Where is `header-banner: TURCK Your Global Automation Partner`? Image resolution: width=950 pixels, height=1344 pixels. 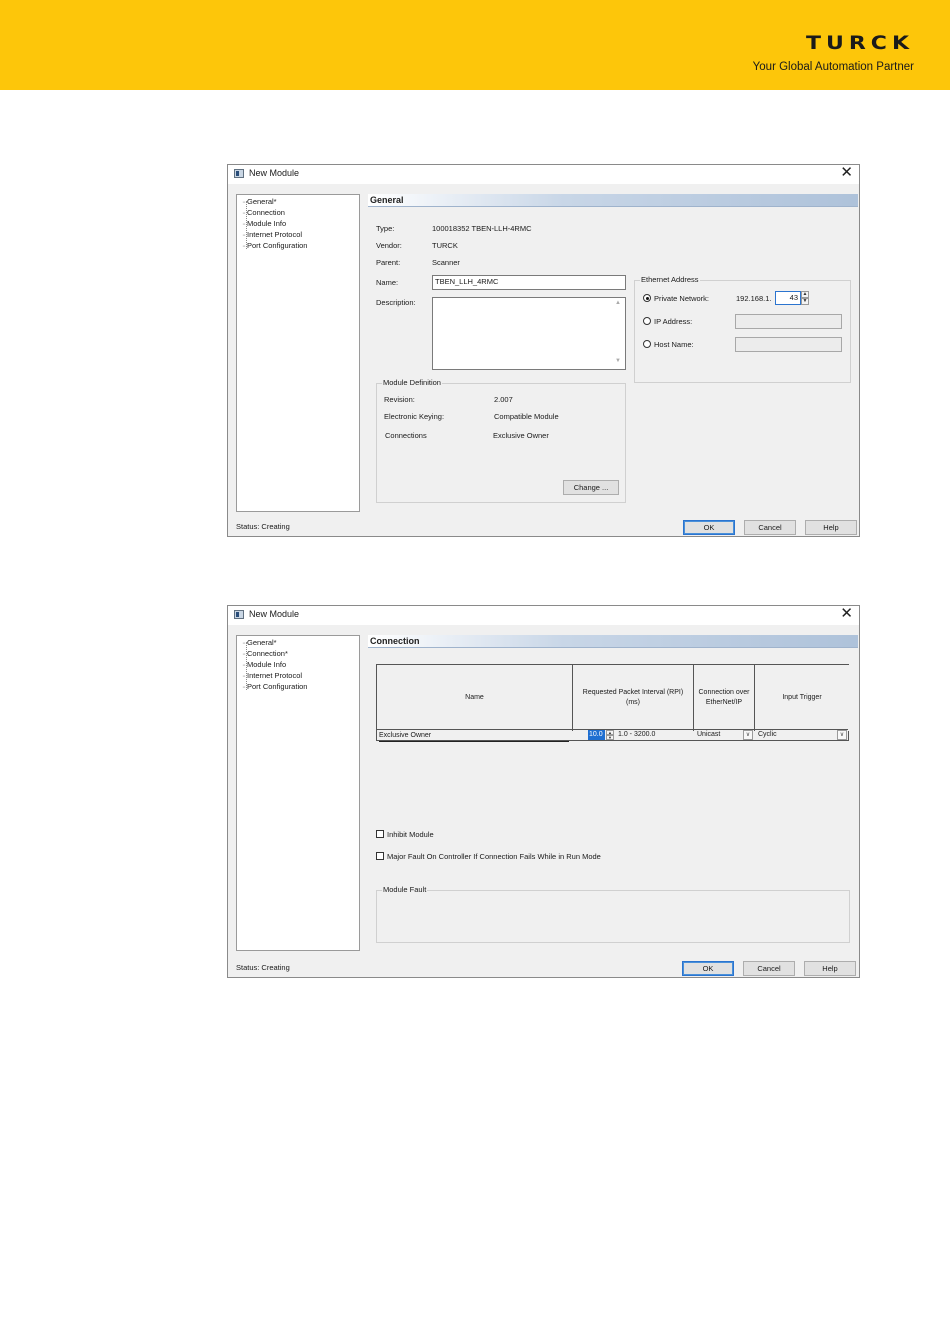 header-banner: TURCK Your Global Automation Partner is located at coordinates (475, 45).